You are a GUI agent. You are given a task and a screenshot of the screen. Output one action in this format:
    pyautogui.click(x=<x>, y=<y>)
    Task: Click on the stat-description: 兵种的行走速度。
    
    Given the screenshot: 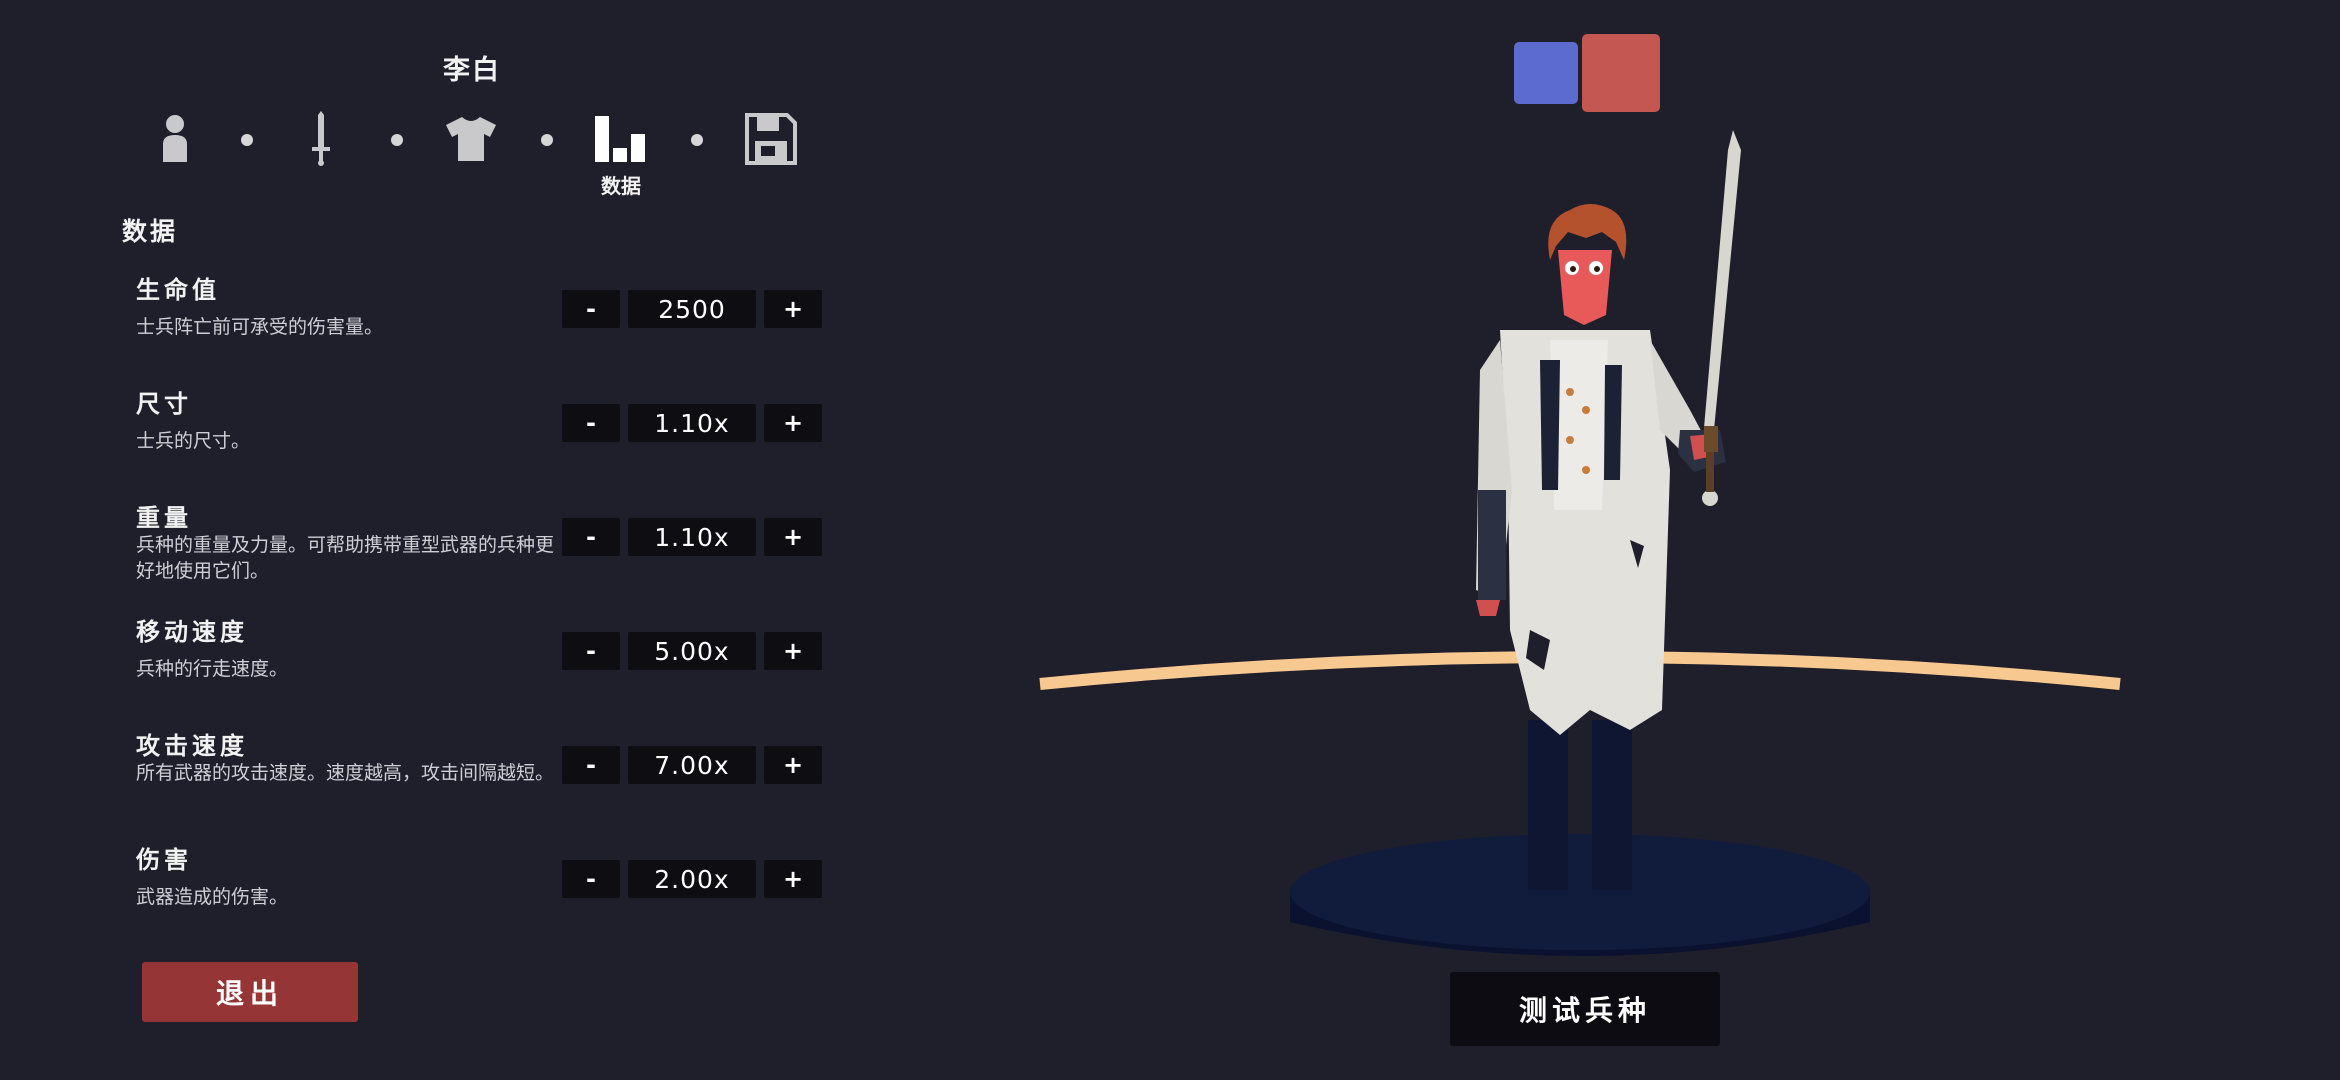 What is the action you would take?
    pyautogui.click(x=212, y=669)
    